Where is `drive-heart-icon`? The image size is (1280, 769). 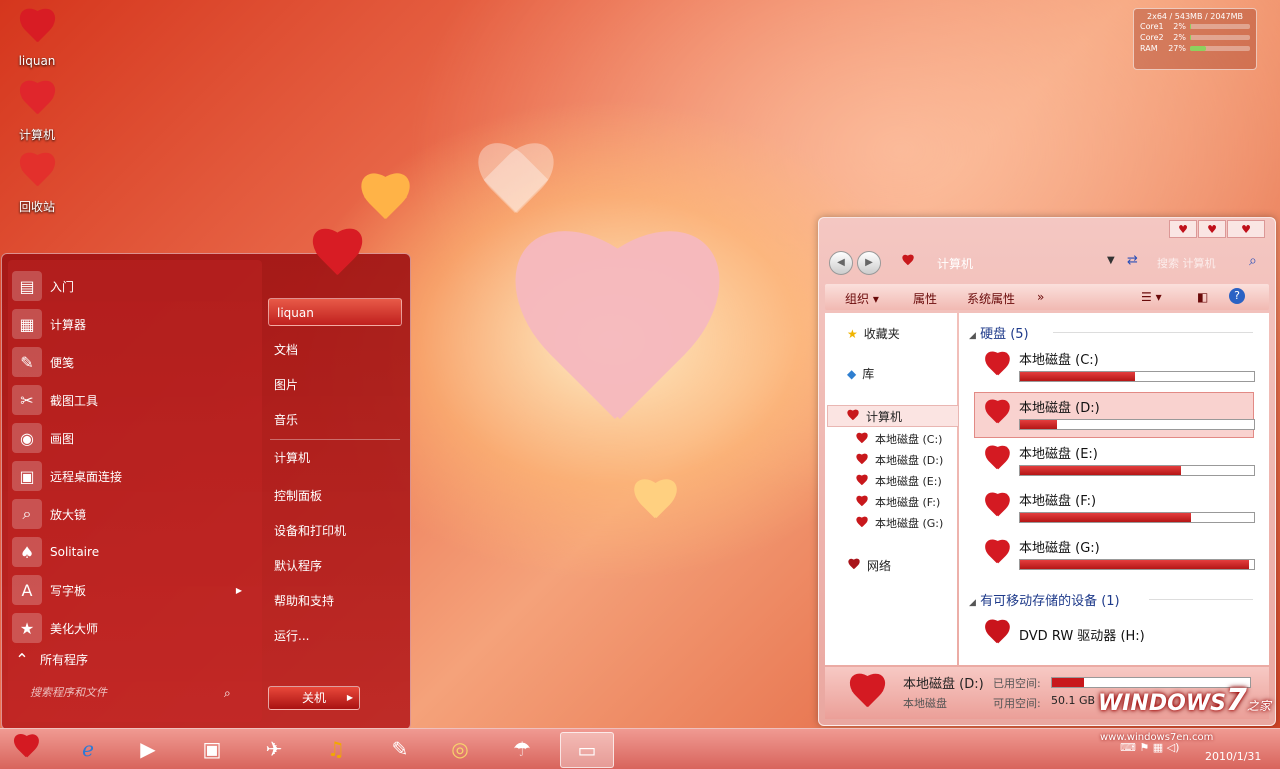
drive-heart-icon is located at coordinates (997, 461).